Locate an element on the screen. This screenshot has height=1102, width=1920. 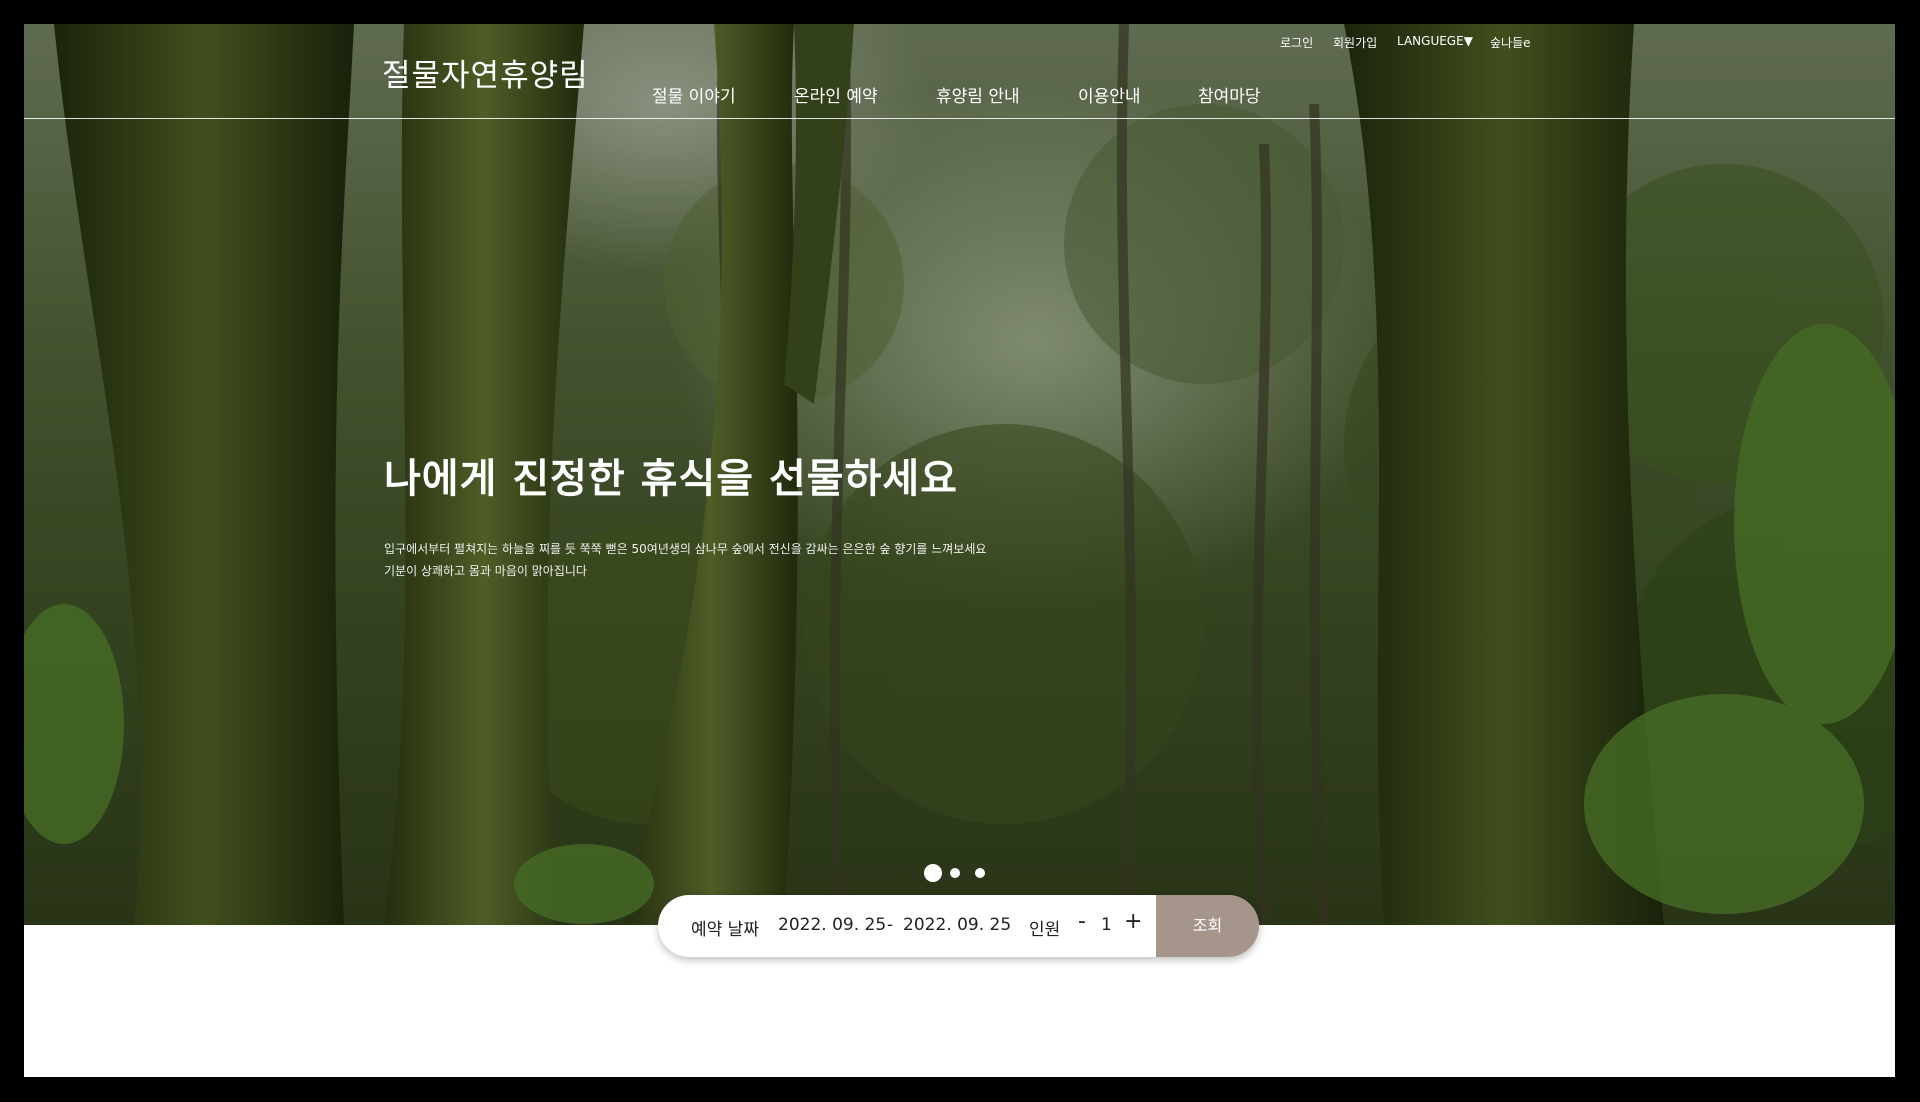
start-date-field: 2022. 09. 25 is located at coordinates (832, 925).